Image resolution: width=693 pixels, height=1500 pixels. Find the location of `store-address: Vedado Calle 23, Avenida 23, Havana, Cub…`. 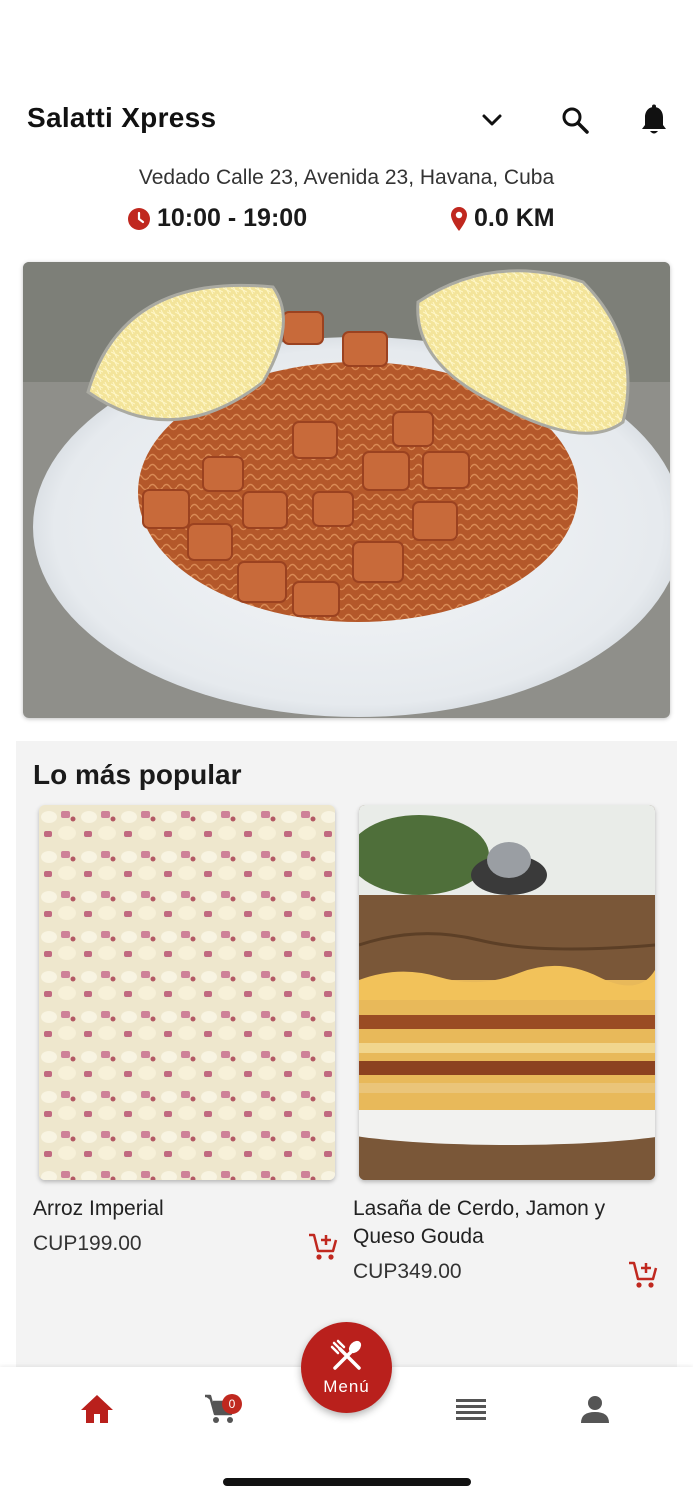

store-address: Vedado Calle 23, Avenida 23, Havana, Cub… is located at coordinates (346, 177).